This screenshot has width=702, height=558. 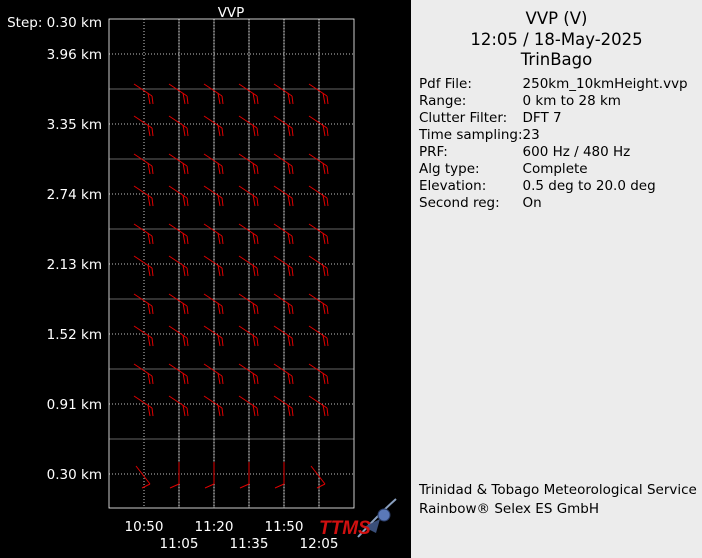 I want to click on y-tick-label: 2.74 km, so click(x=74, y=195).